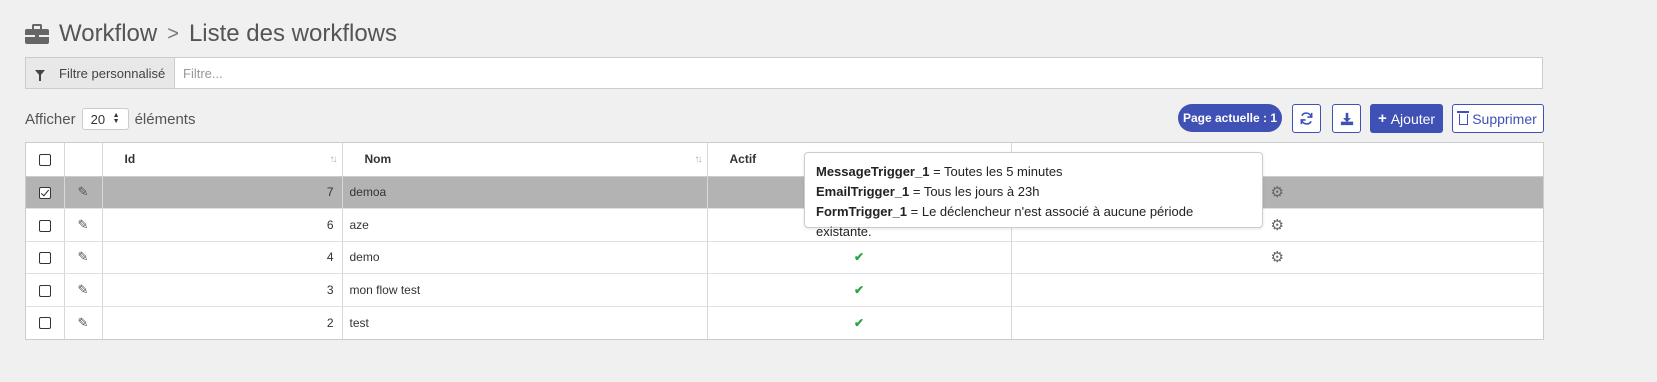  I want to click on edit-header-cell, so click(83, 160).